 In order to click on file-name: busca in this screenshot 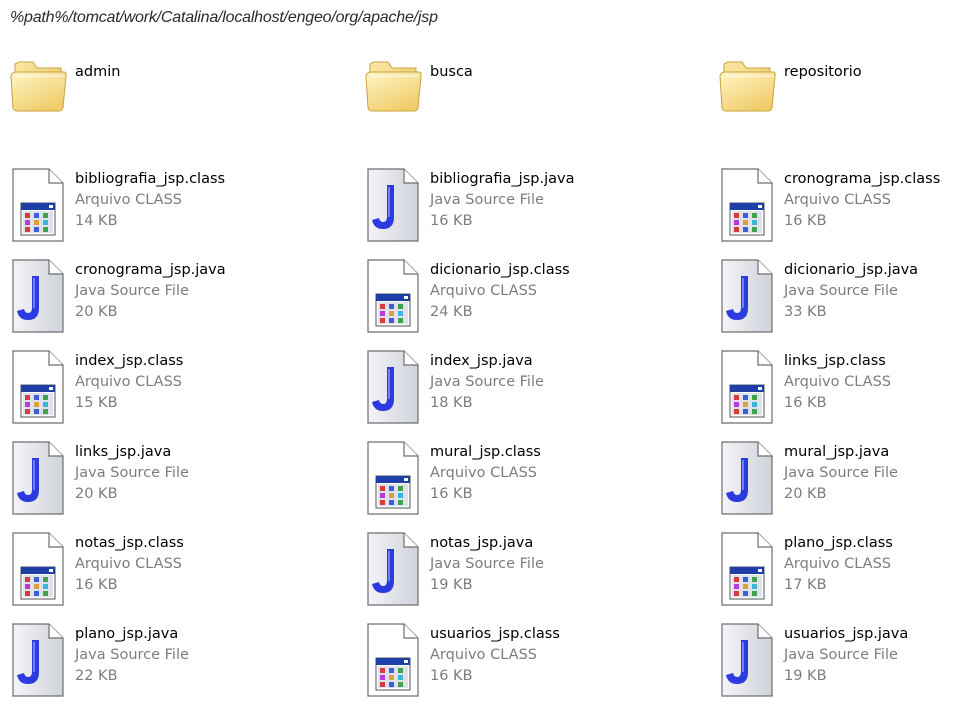, I will do `click(451, 72)`.